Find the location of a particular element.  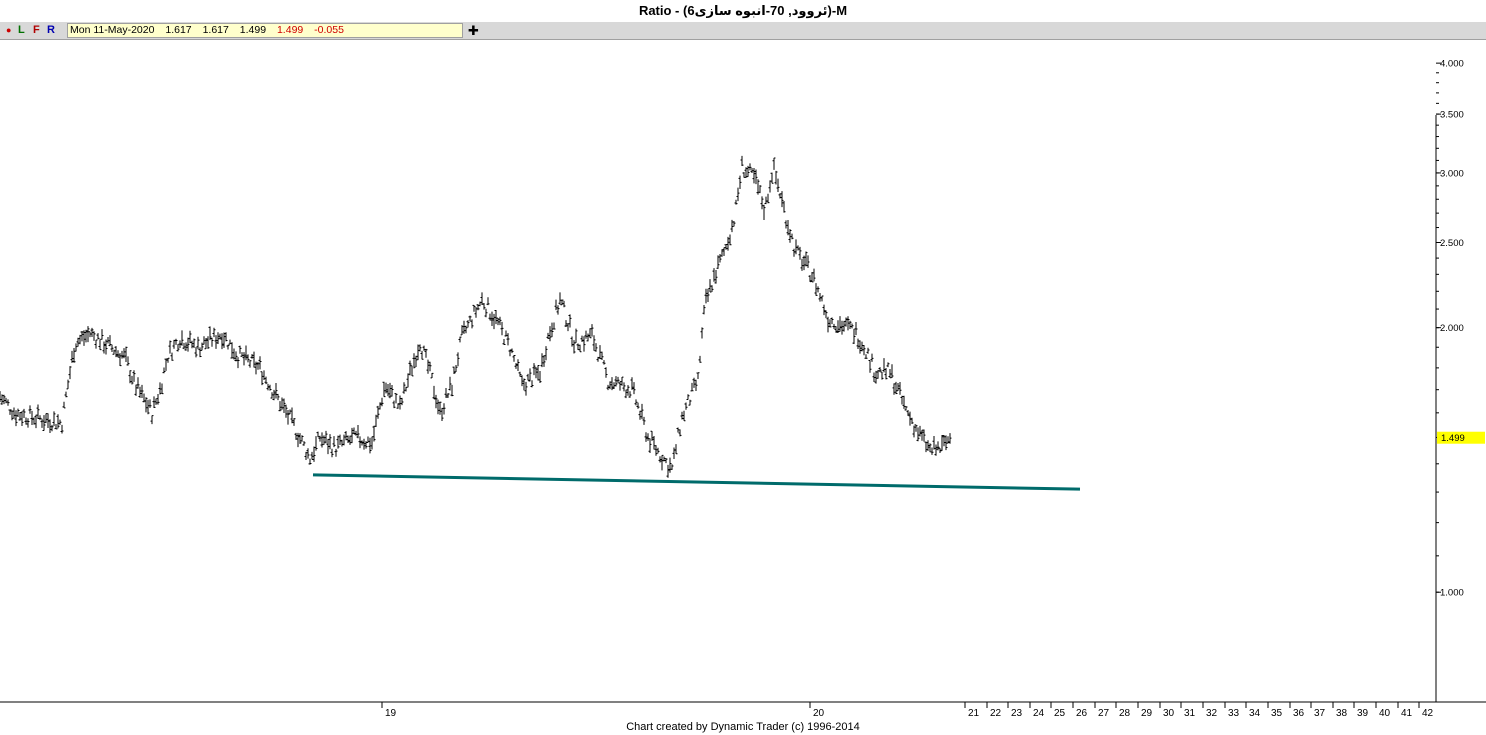

x-tick-label: 34 is located at coordinates (1255, 713).